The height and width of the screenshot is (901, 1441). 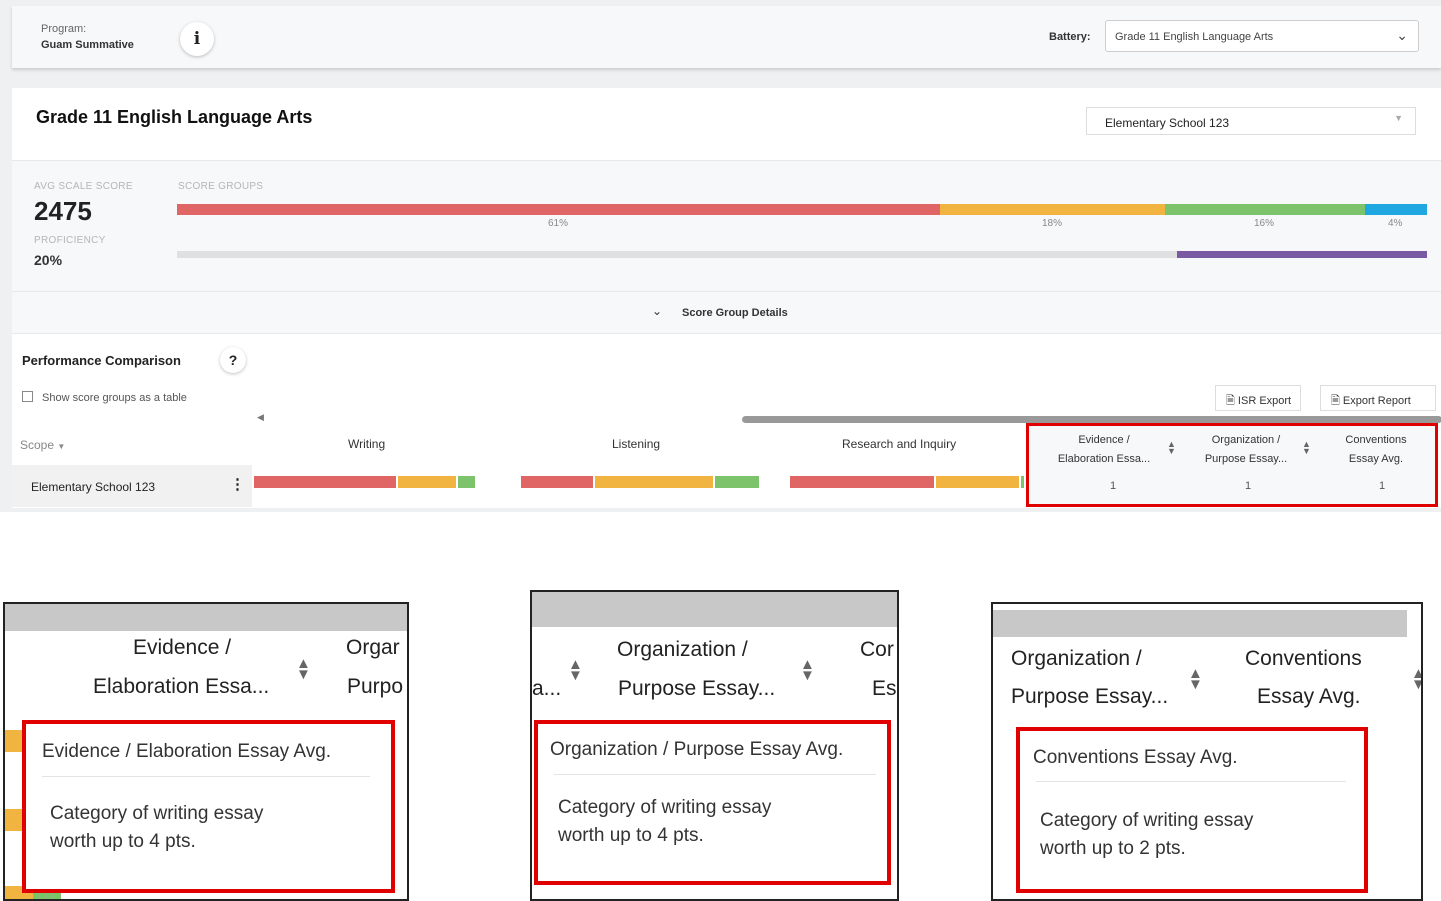 What do you see at coordinates (802, 254) in the screenshot?
I see `proficiency-bar` at bounding box center [802, 254].